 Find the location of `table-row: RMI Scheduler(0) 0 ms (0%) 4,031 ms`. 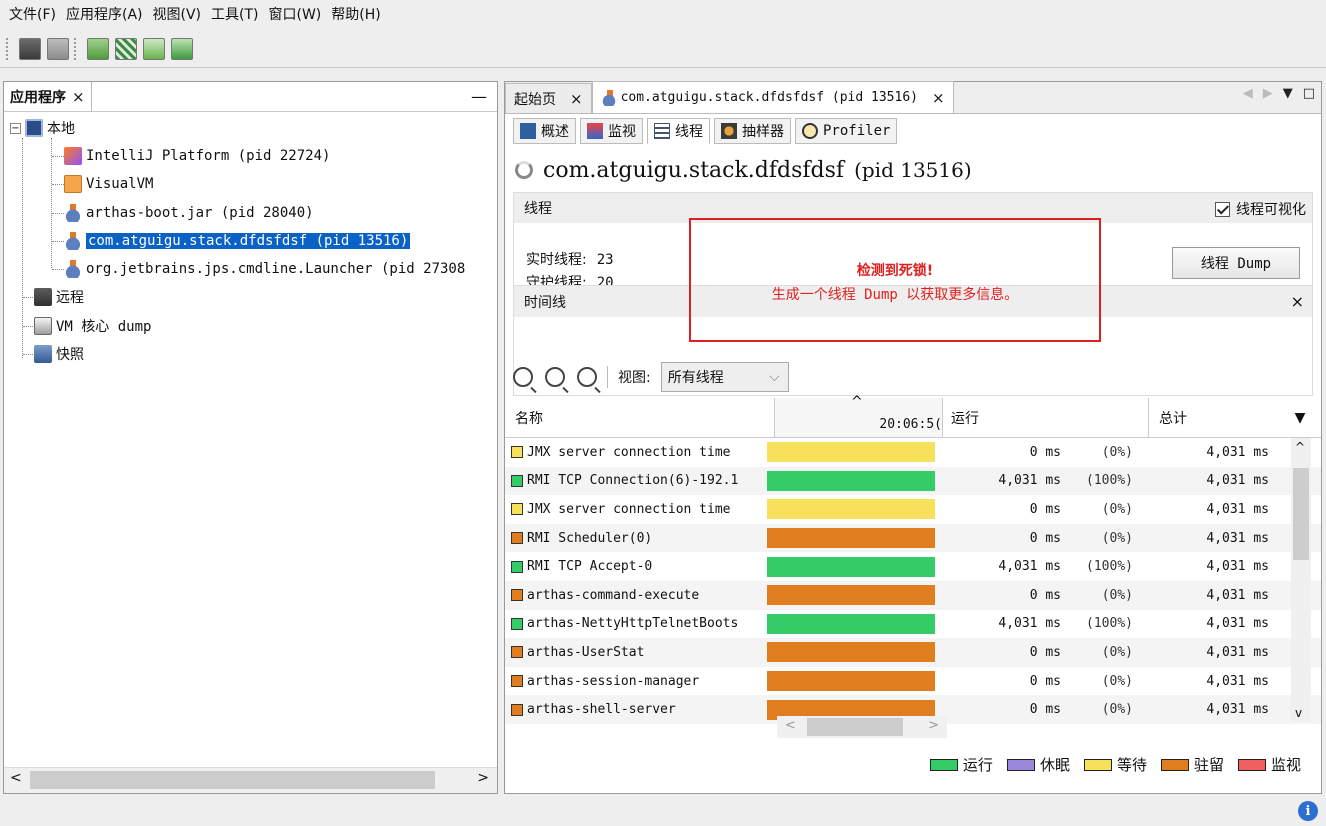

table-row: RMI Scheduler(0) 0 ms (0%) 4,031 ms is located at coordinates (913, 538).